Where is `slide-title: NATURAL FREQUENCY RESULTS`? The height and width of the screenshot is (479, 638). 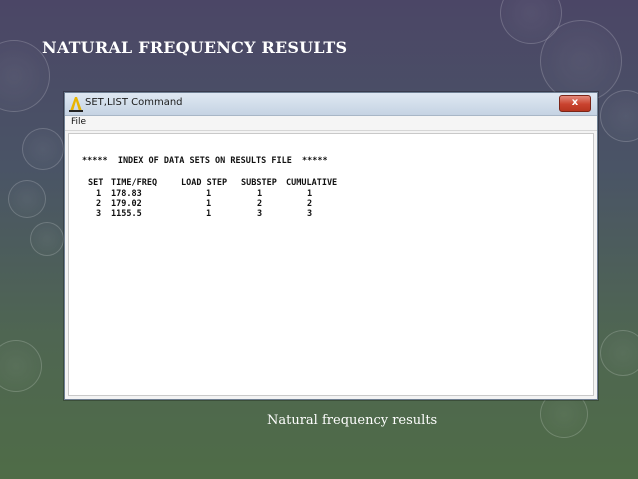
slide-title: NATURAL FREQUENCY RESULTS is located at coordinates (195, 47).